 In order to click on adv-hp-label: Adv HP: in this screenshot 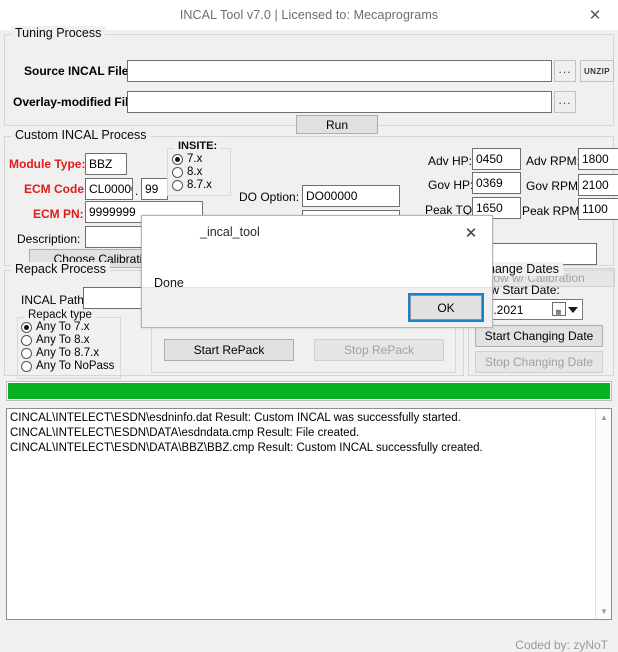, I will do `click(450, 161)`.